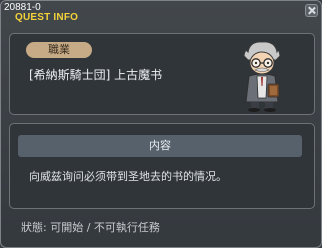  I want to click on old-scholar-npc-icon, so click(262, 76).